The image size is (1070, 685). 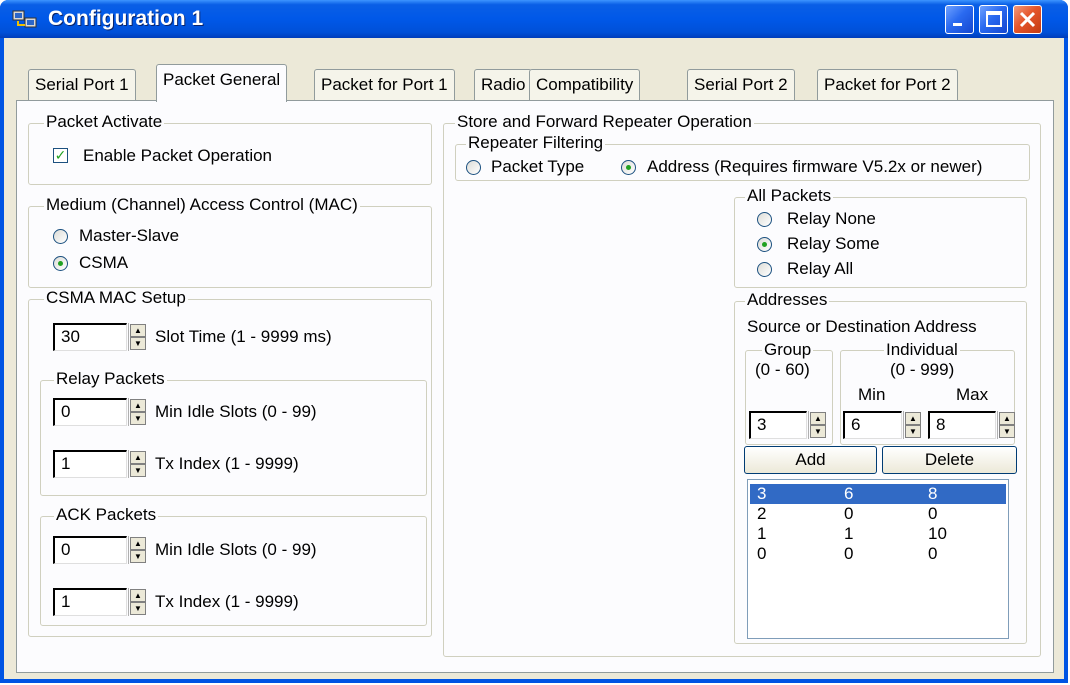 What do you see at coordinates (959, 19) in the screenshot?
I see `minimize-button` at bounding box center [959, 19].